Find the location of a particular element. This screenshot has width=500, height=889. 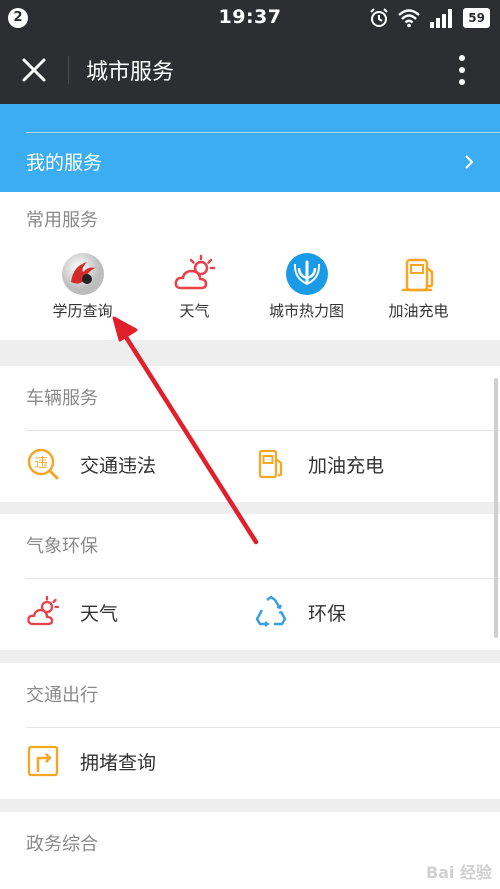

congestion-icon is located at coordinates (43, 761).